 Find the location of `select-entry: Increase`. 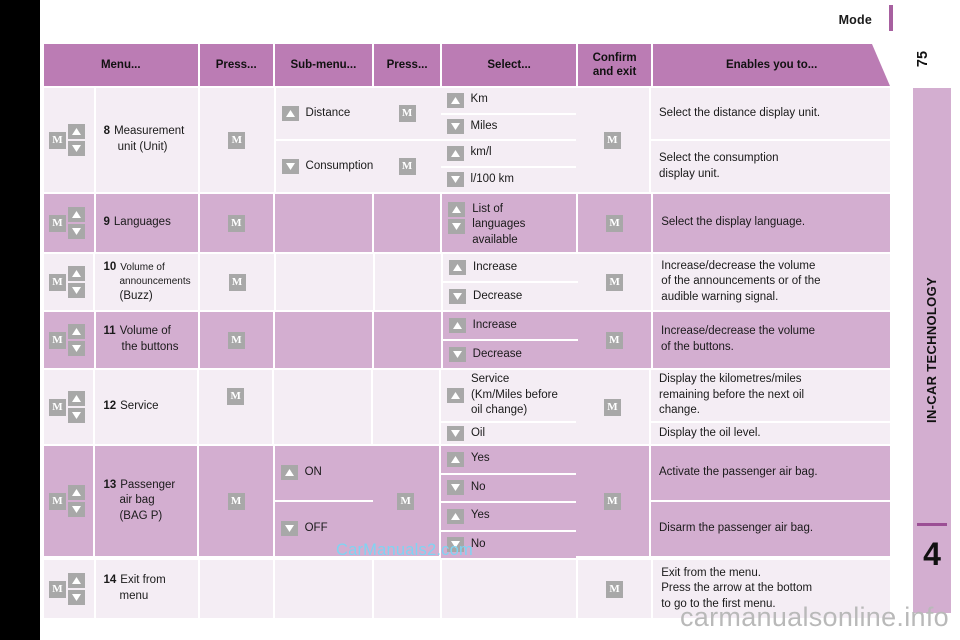

select-entry: Increase is located at coordinates (510, 325).